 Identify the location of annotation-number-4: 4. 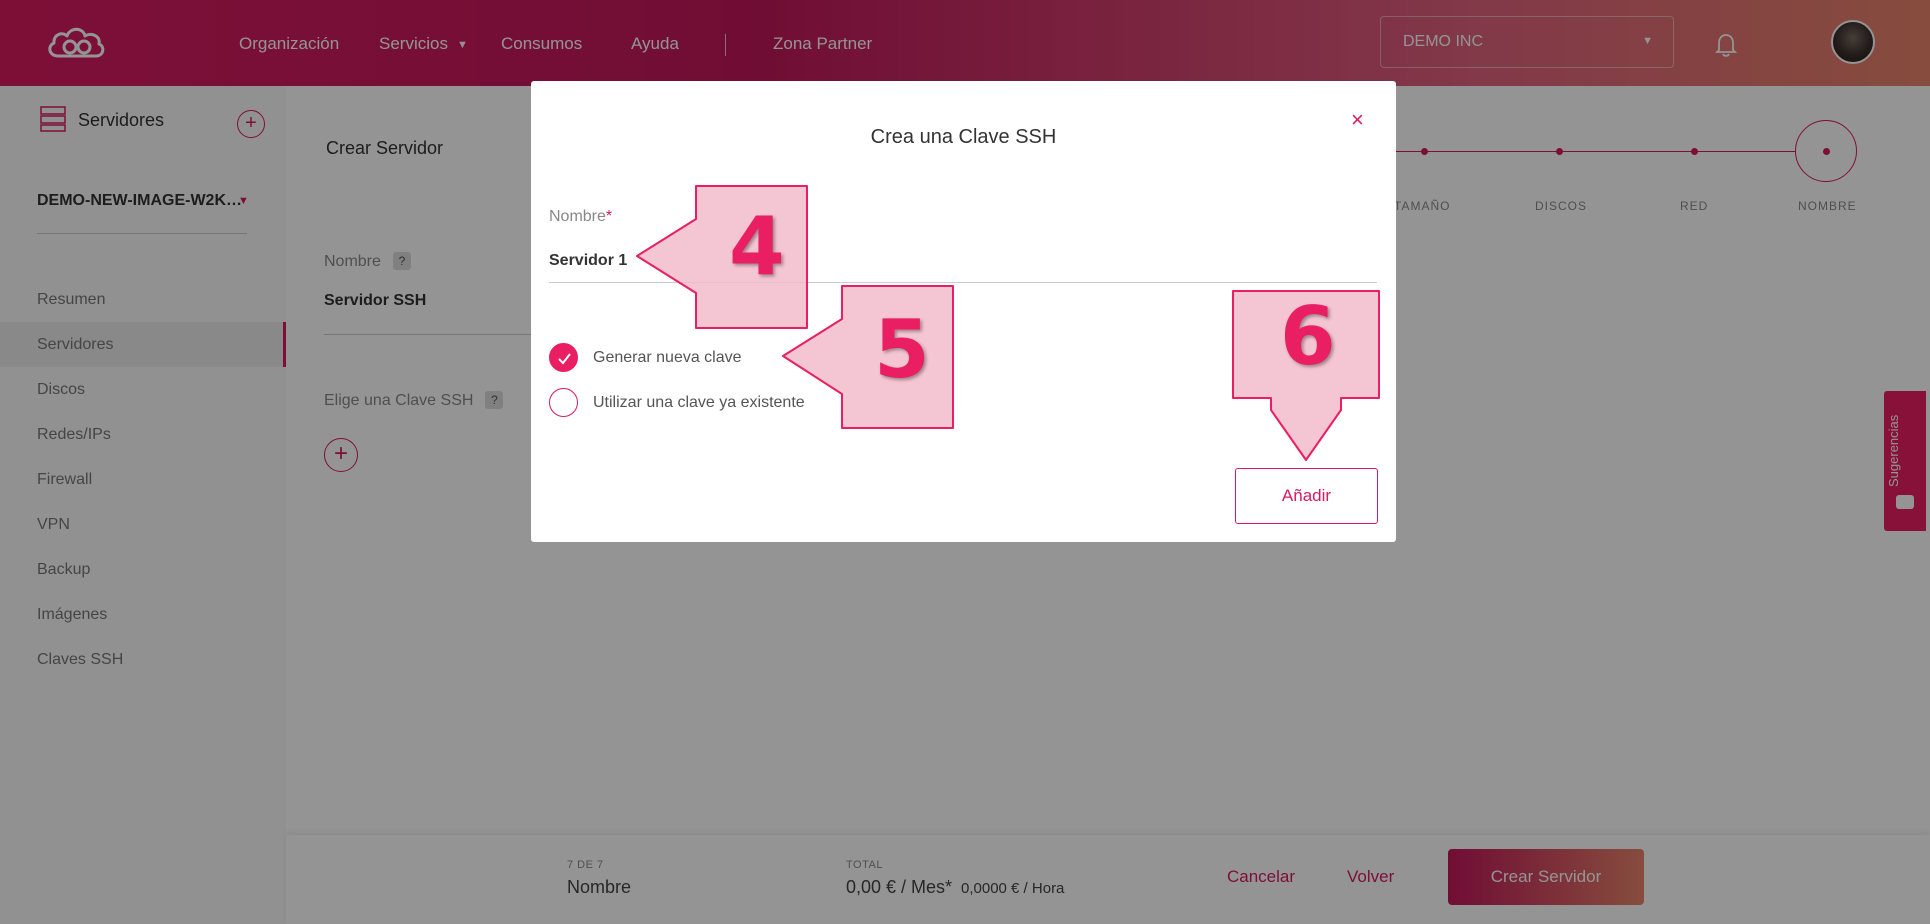
(757, 246).